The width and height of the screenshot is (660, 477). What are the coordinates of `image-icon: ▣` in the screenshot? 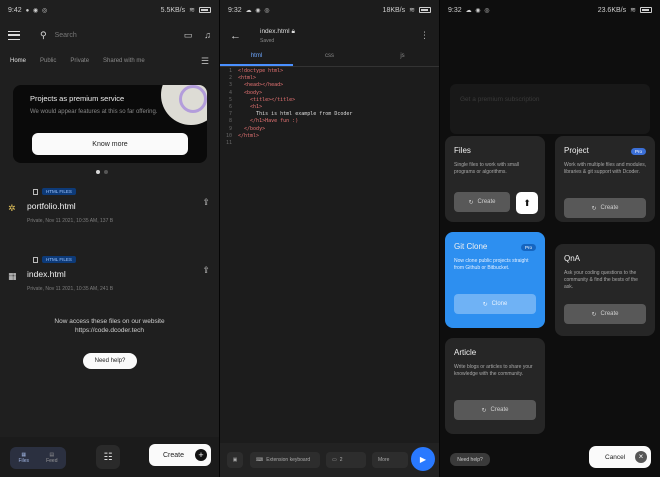 It's located at (235, 460).